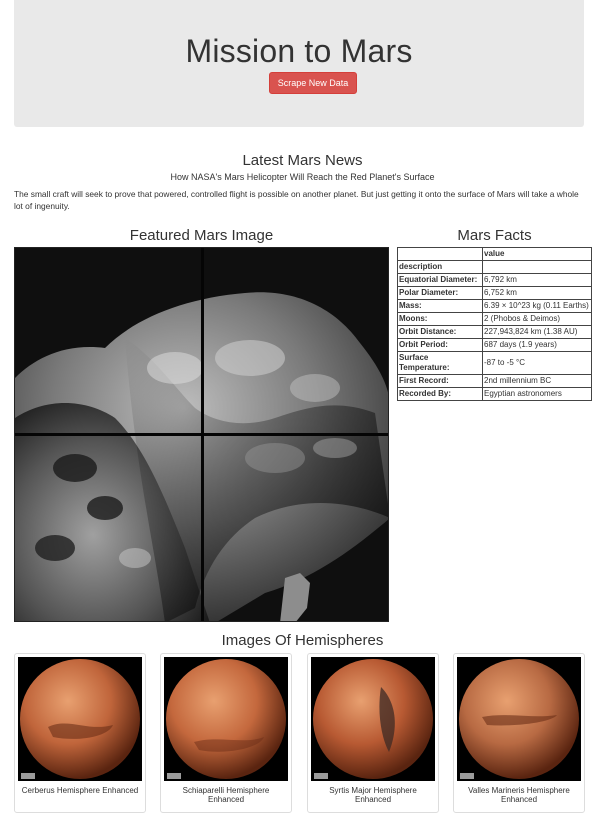 This screenshot has height=829, width=605. I want to click on facts-row: First Record: 2nd millennium BC, so click(494, 381).